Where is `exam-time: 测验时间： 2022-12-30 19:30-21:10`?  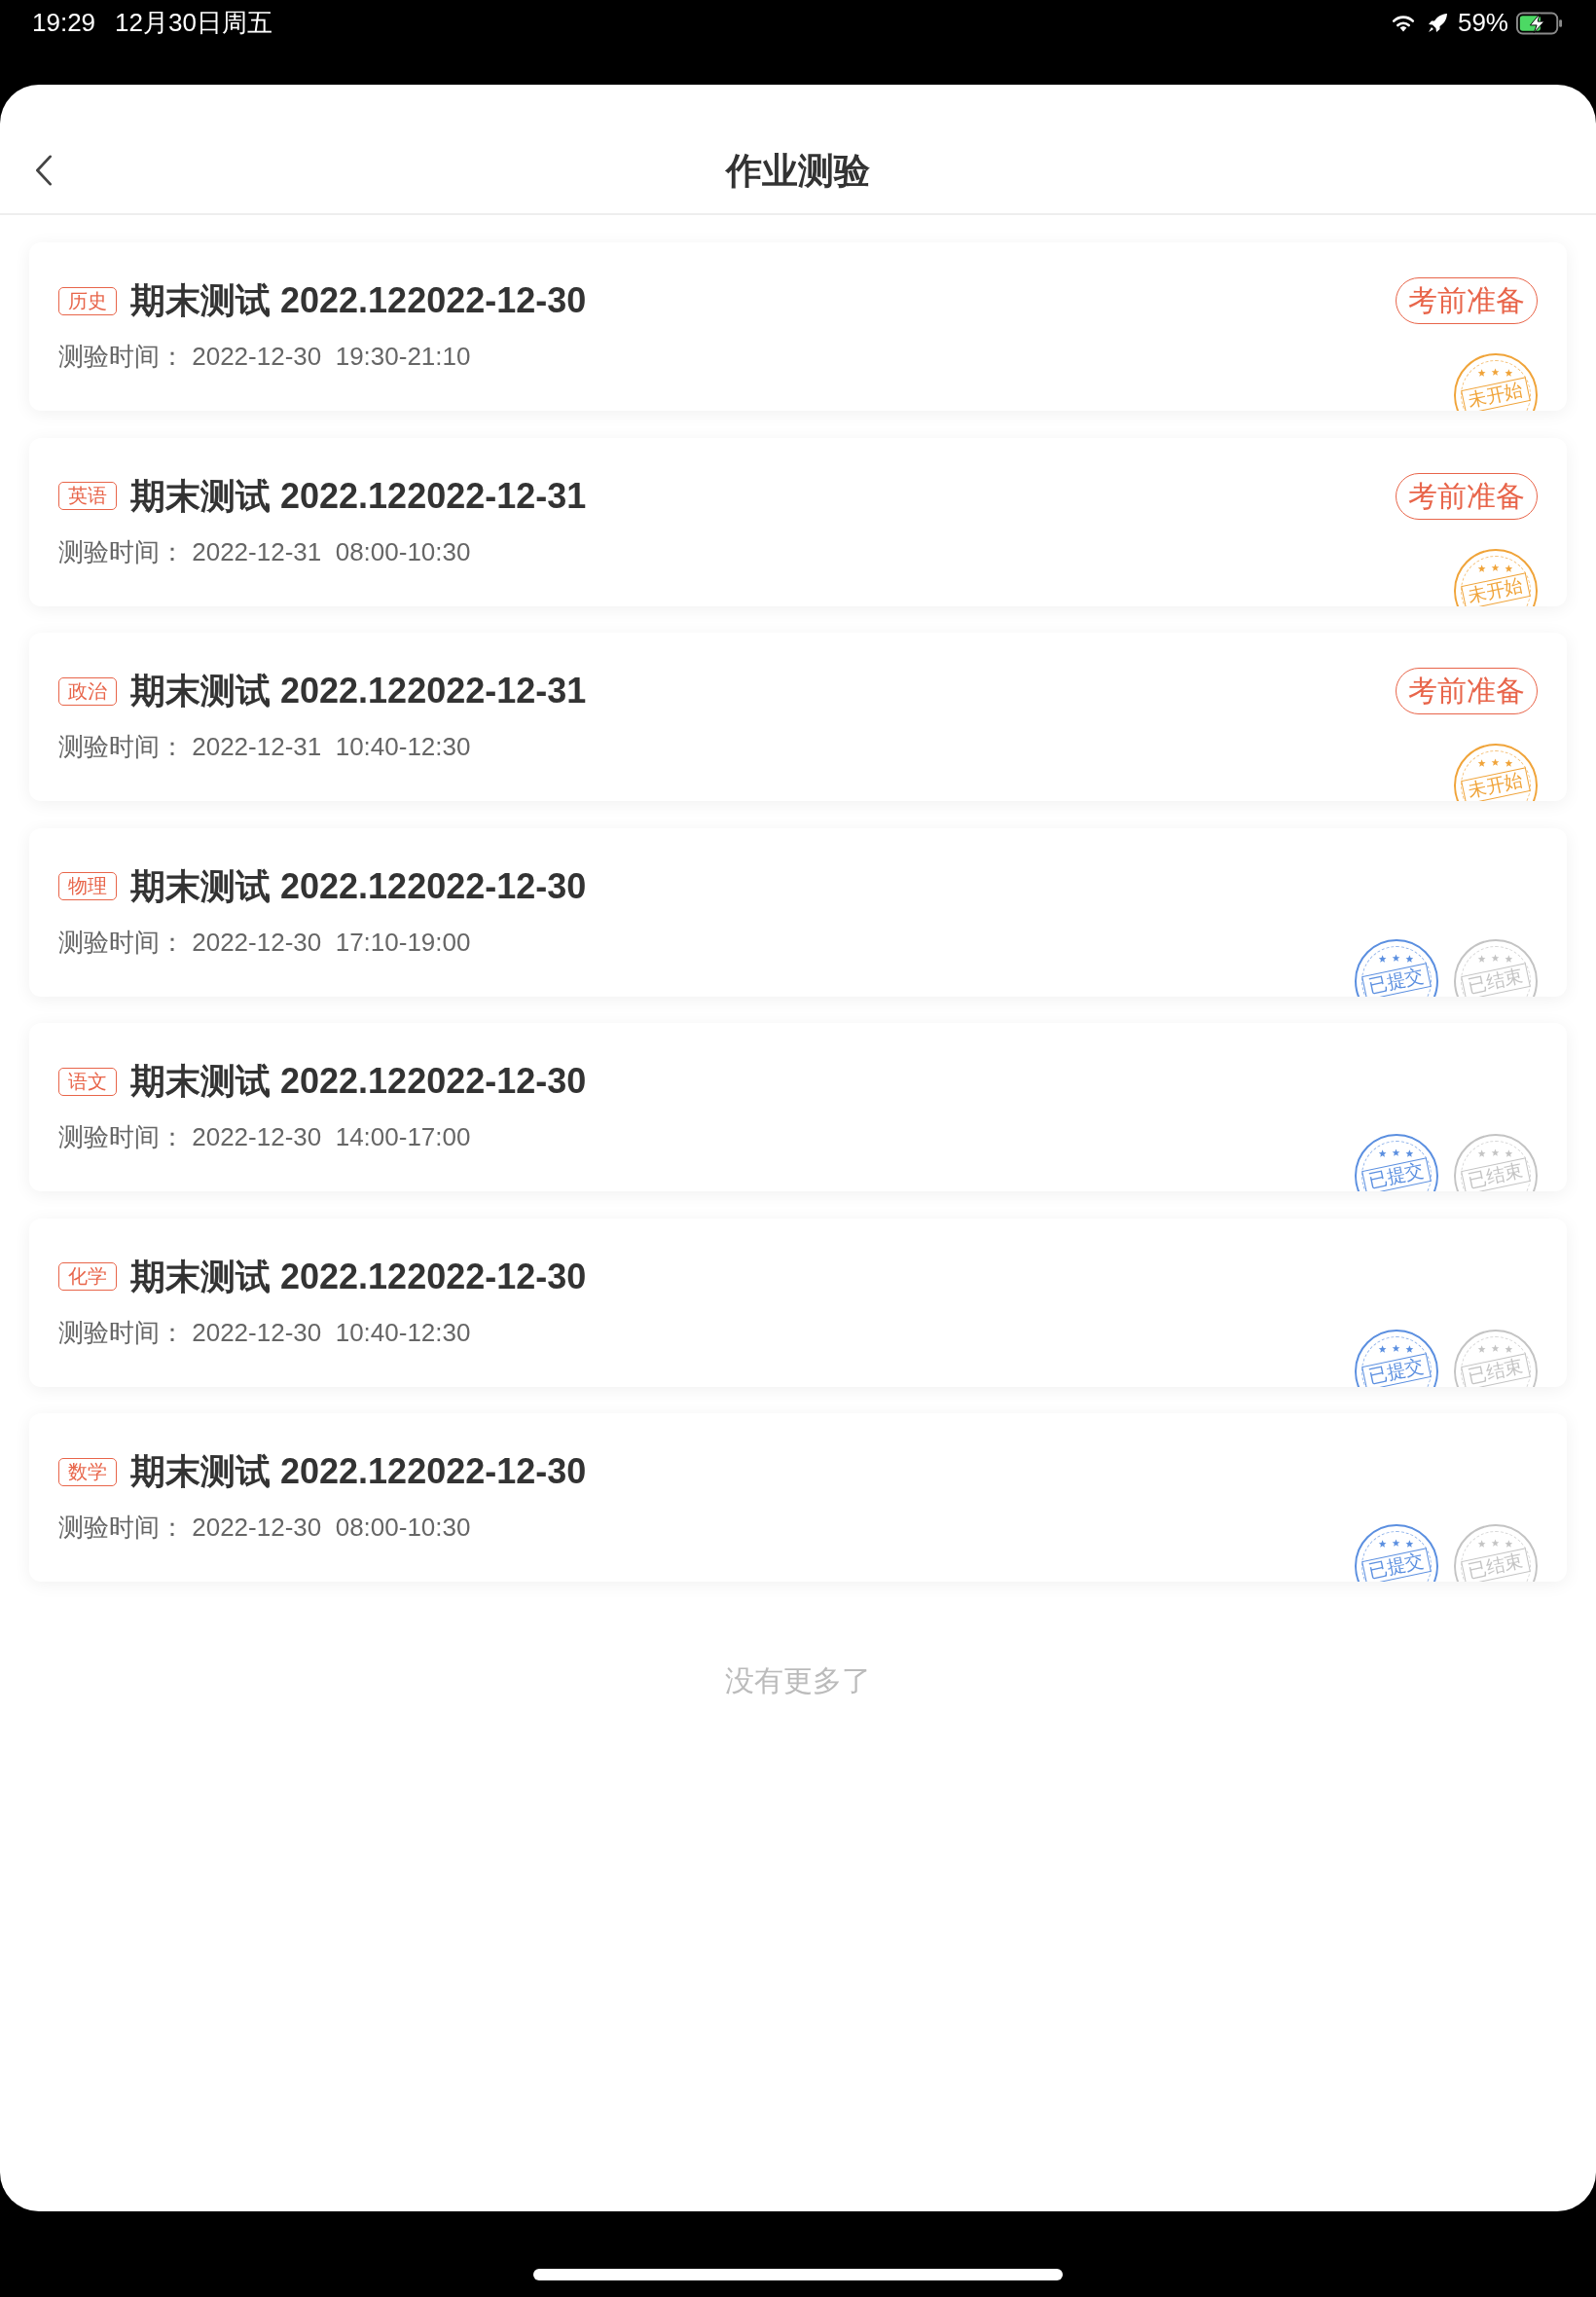 exam-time: 测验时间： 2022-12-30 19:30-21:10 is located at coordinates (264, 357).